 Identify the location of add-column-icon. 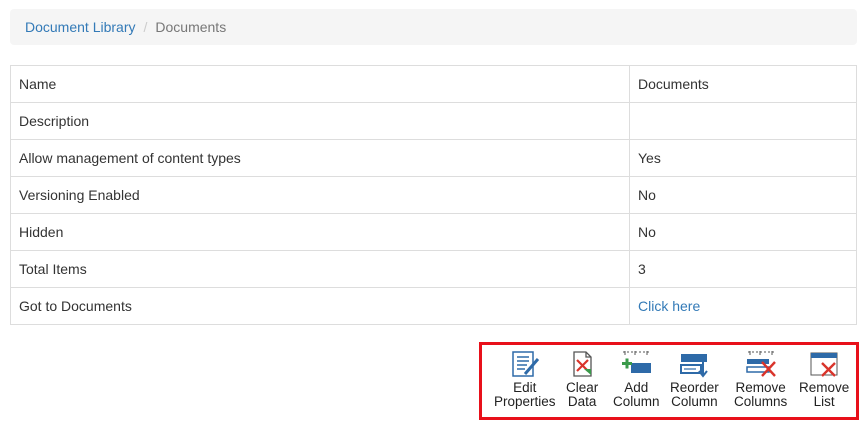
(637, 362).